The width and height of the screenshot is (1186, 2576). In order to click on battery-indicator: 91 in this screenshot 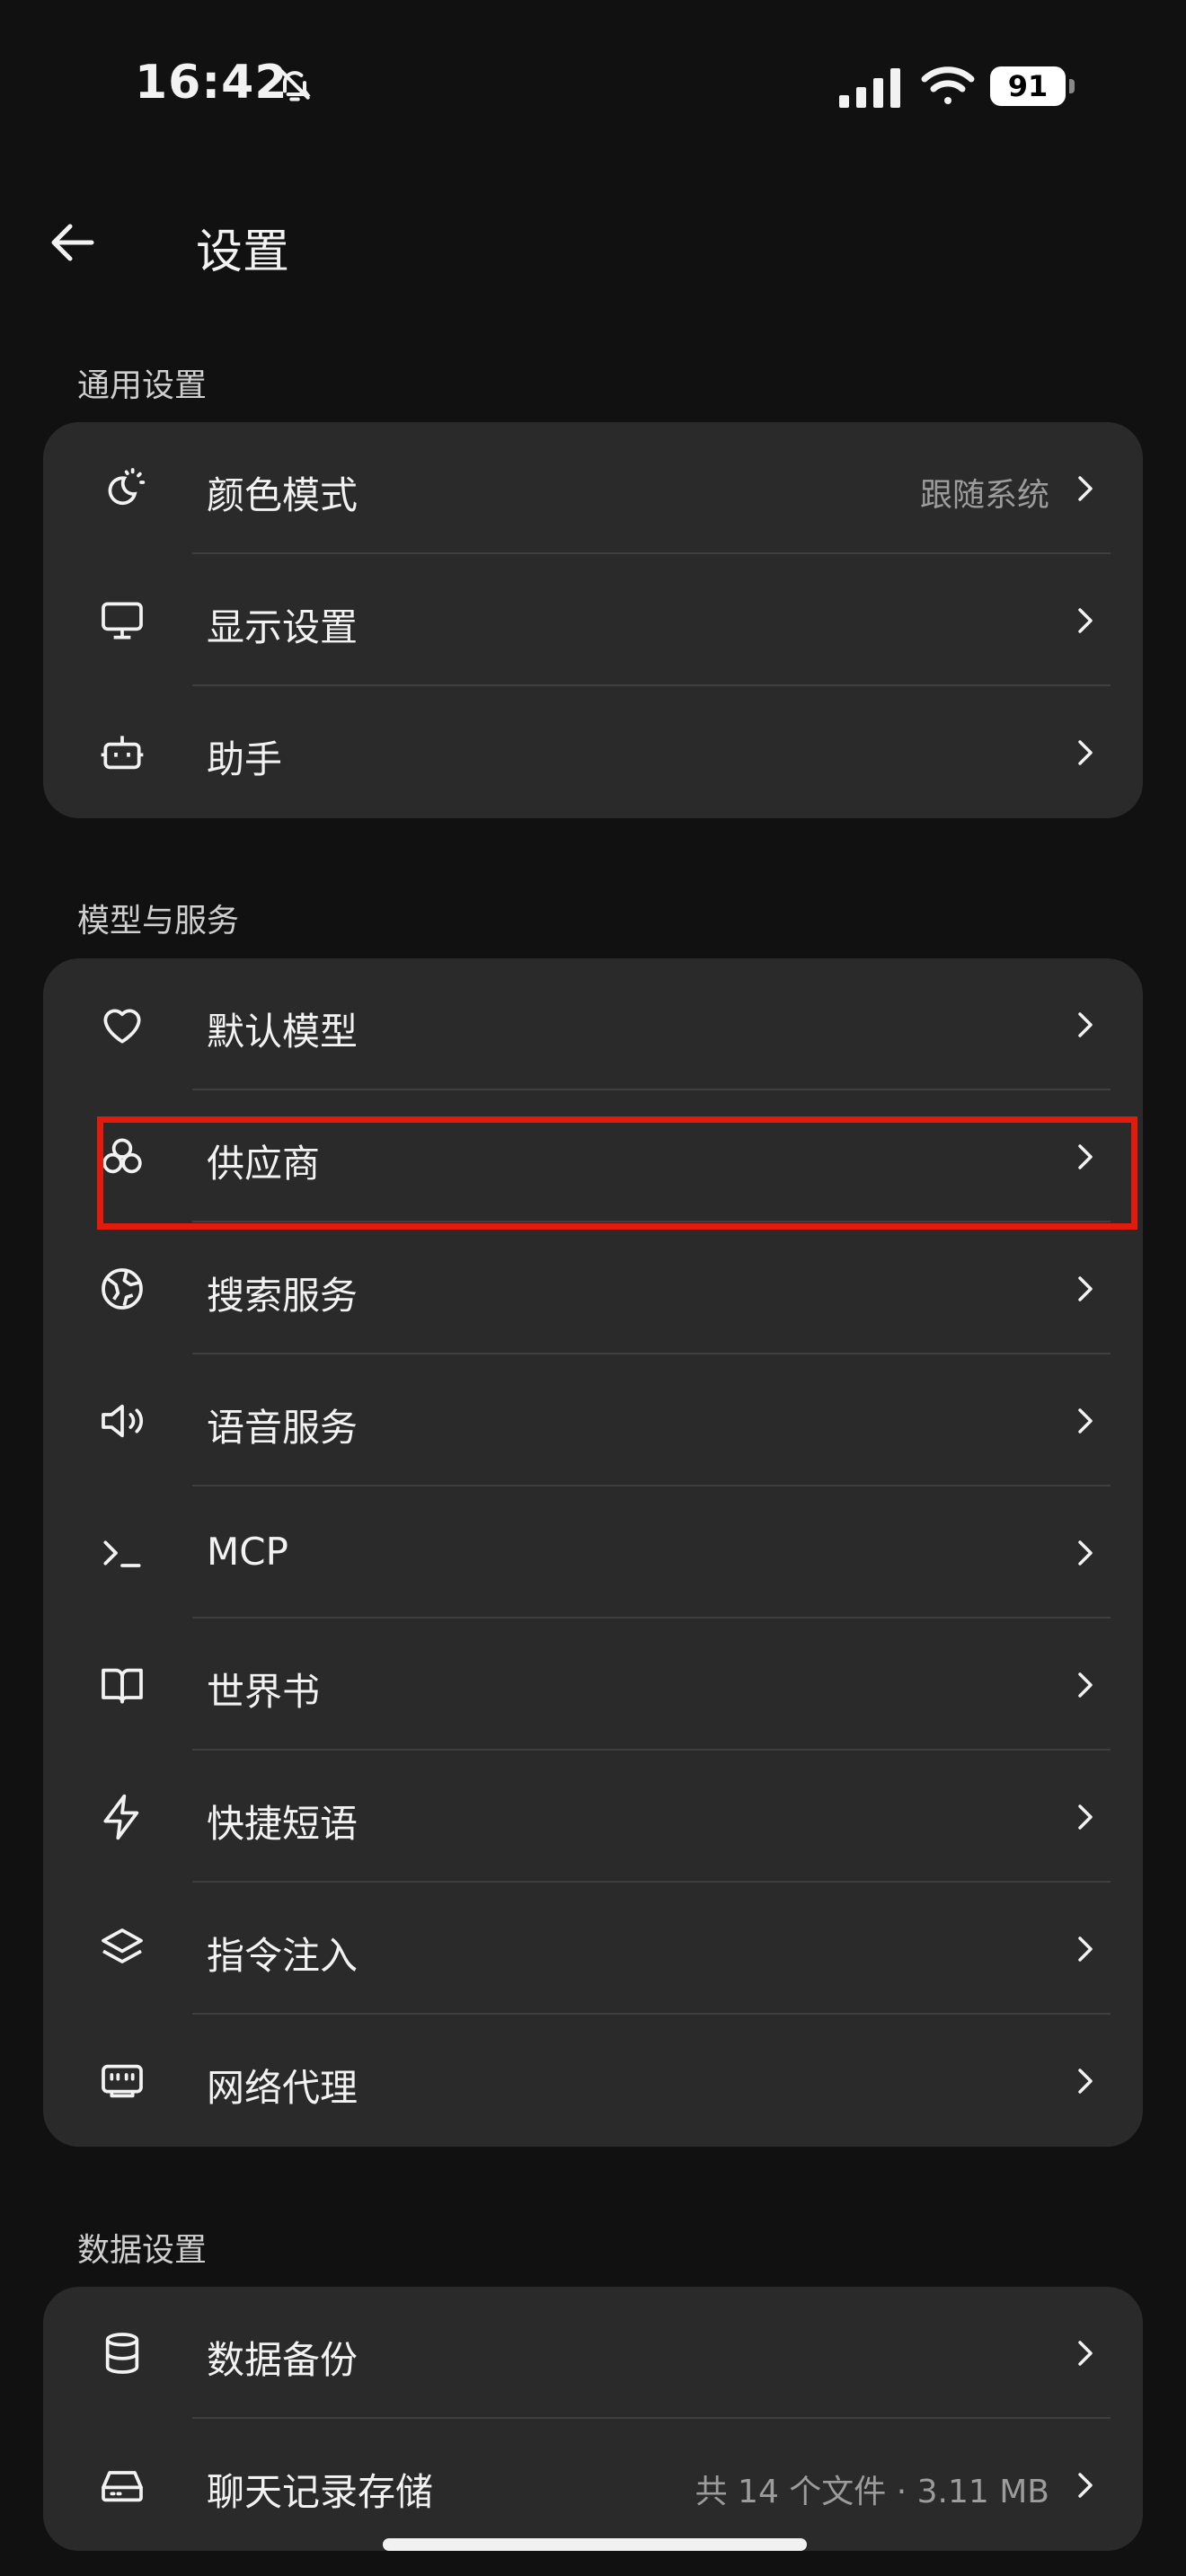, I will do `click(1033, 88)`.